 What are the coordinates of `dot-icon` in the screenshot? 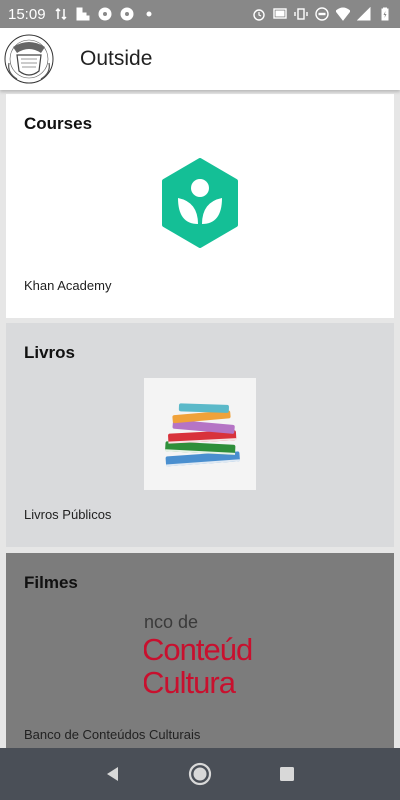 It's located at (149, 14).